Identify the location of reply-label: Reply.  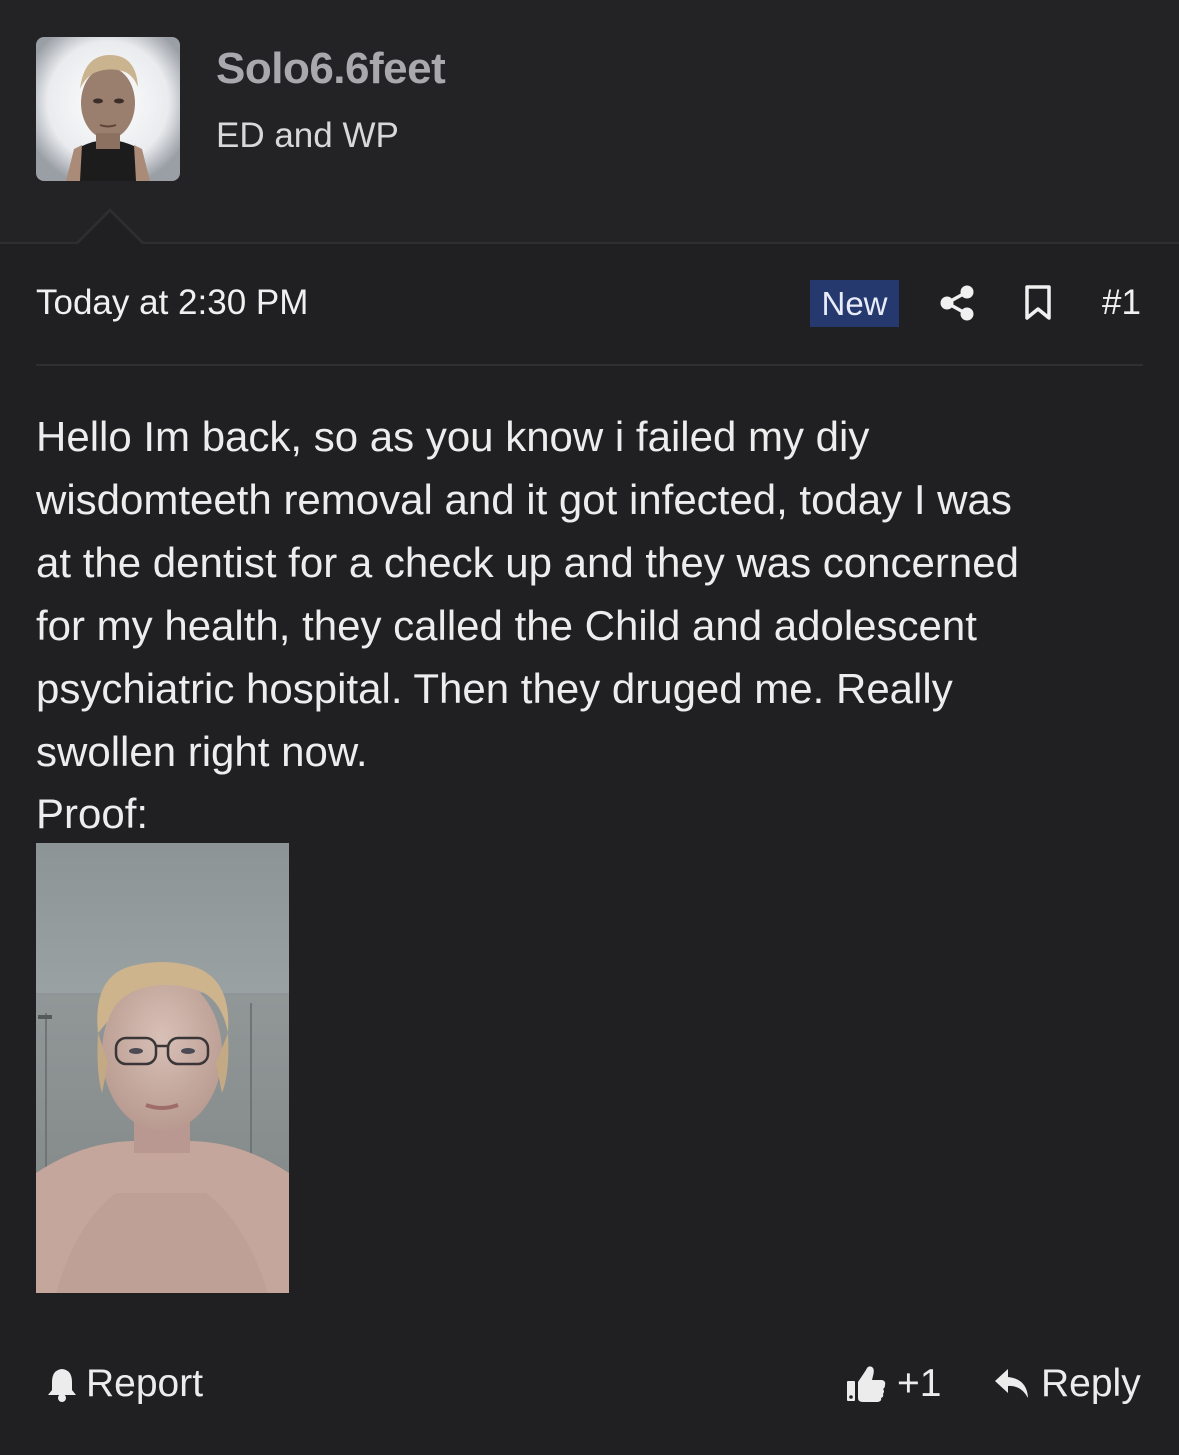
(1091, 1383).